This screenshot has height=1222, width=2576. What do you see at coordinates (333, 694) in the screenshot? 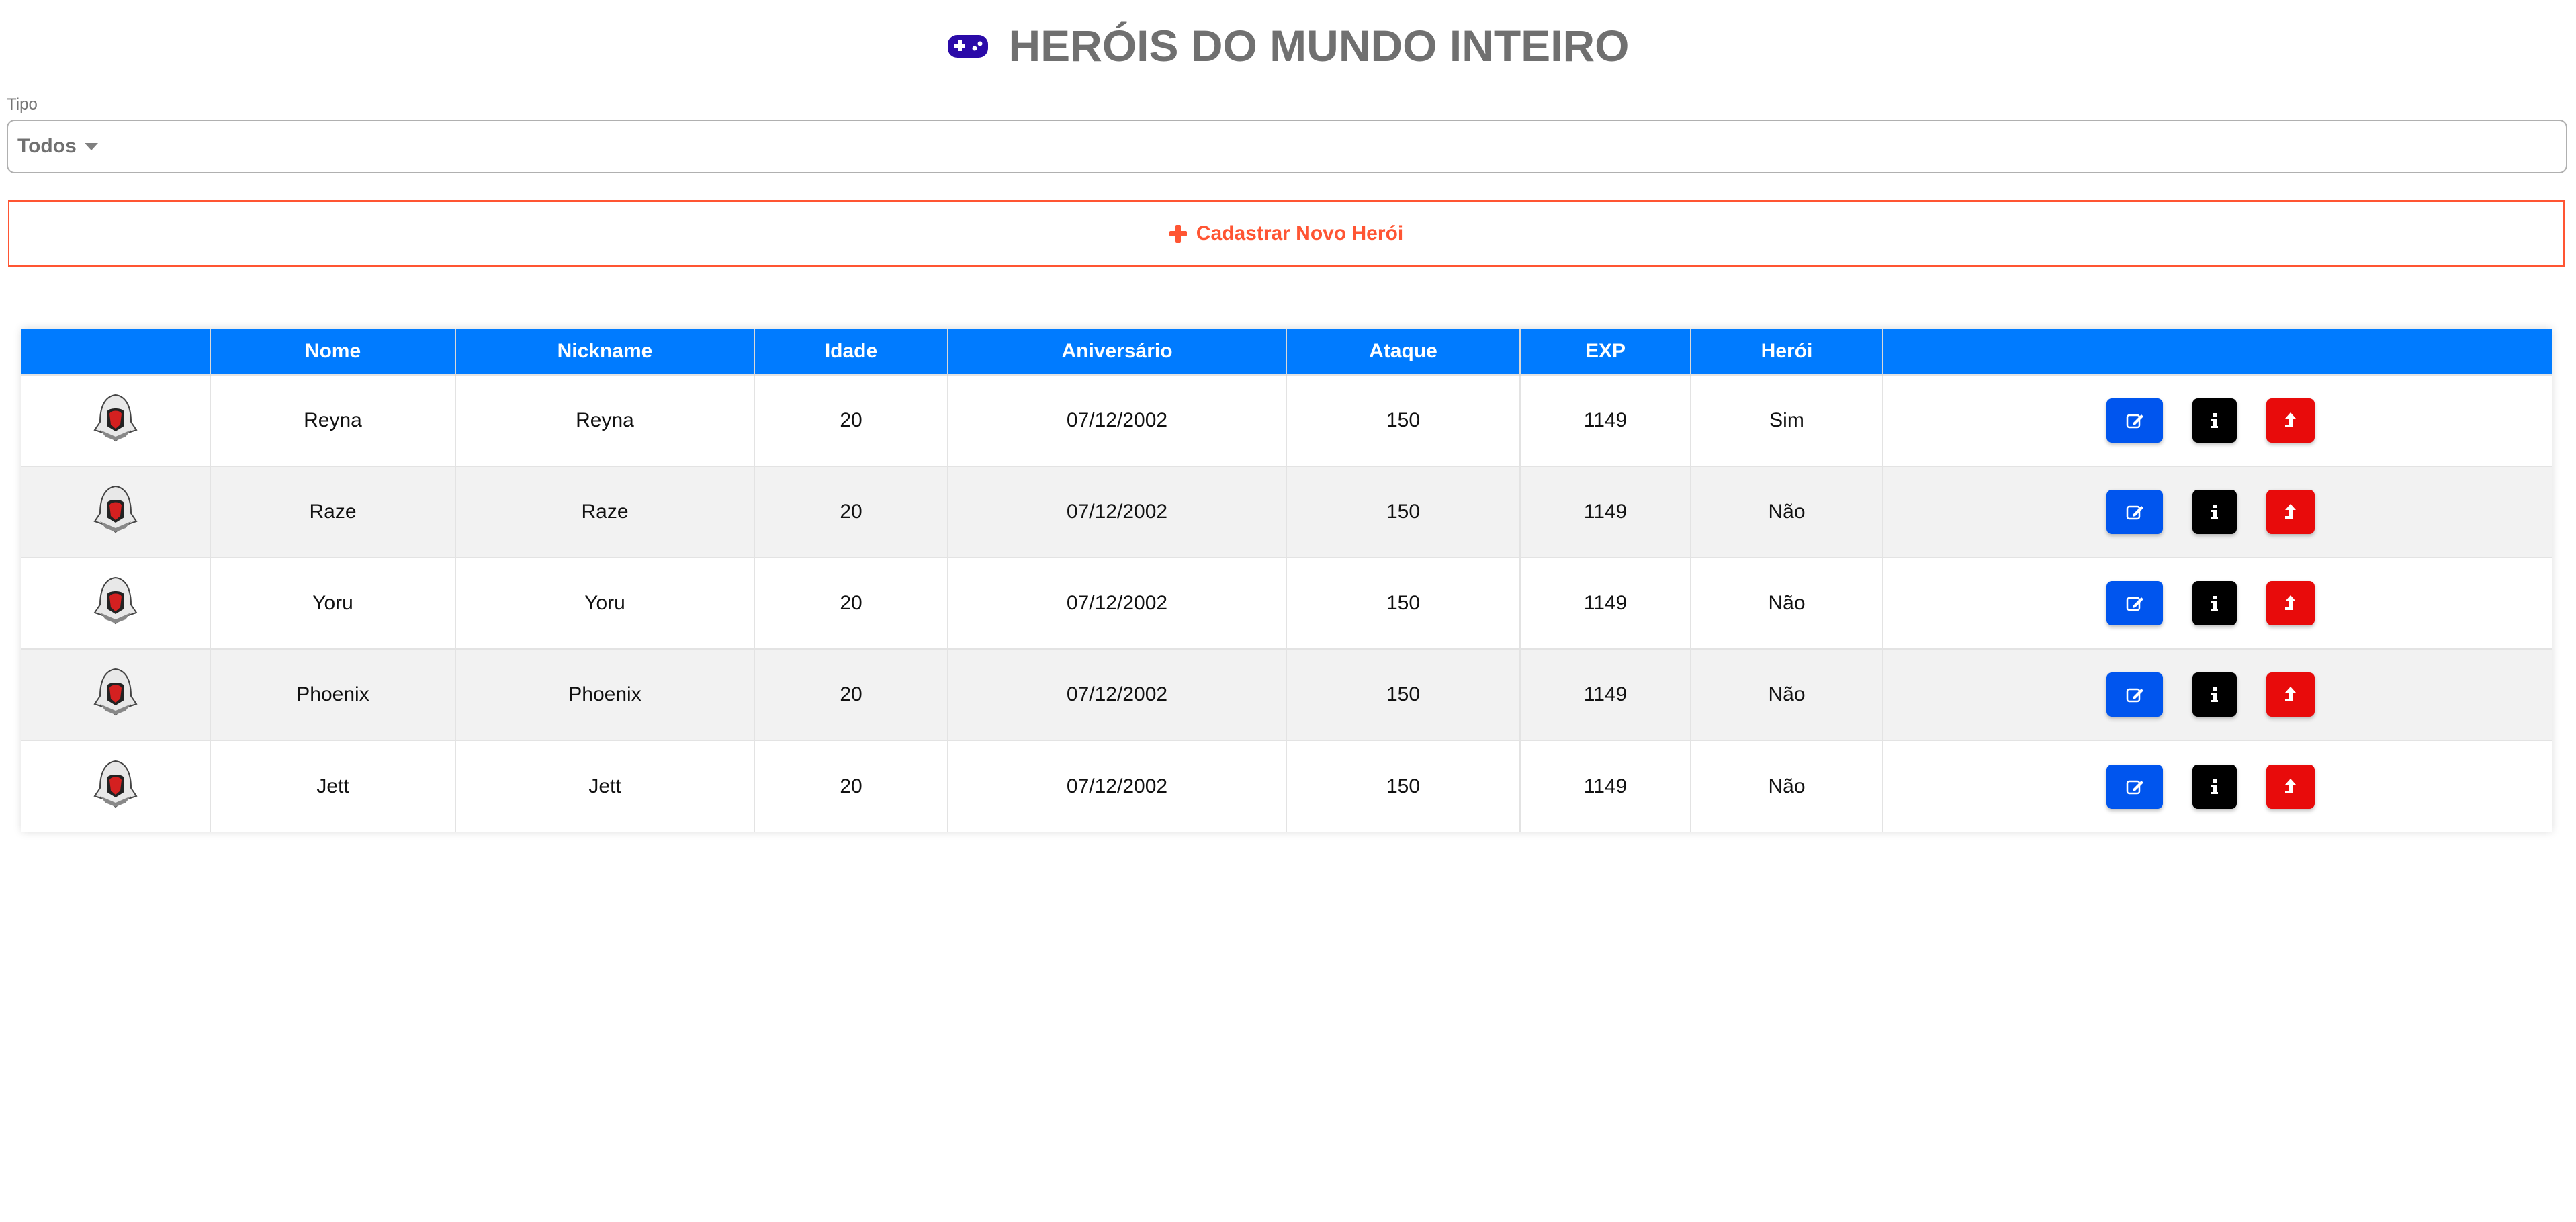
I see `cell-nome: Phoenix` at bounding box center [333, 694].